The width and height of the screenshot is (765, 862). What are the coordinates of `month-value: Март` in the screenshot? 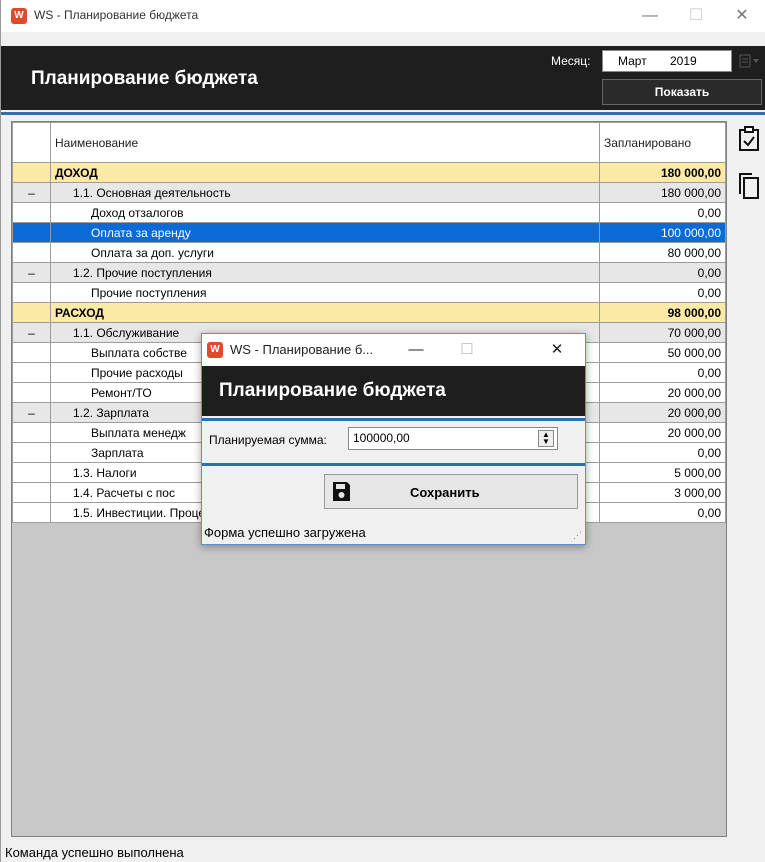 It's located at (632, 61).